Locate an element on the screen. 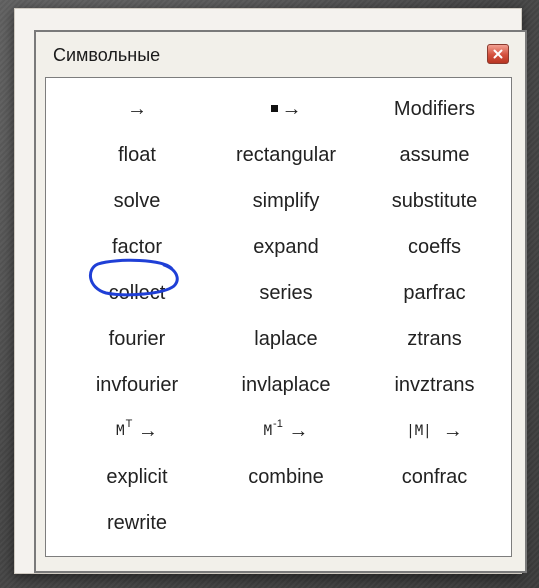 The height and width of the screenshot is (588, 539). invlaplace-button: invlaplace is located at coordinates (286, 385).